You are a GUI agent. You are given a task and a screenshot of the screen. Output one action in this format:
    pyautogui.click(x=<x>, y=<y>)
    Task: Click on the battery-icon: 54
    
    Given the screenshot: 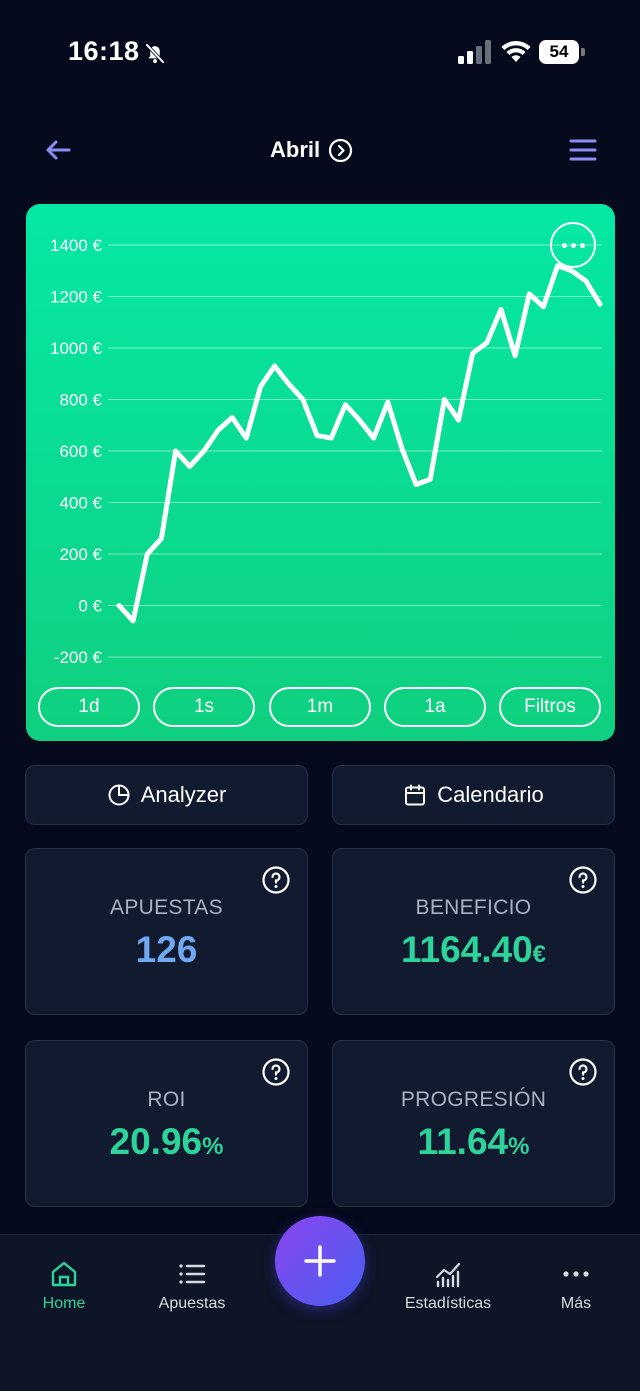 What is the action you would take?
    pyautogui.click(x=562, y=52)
    